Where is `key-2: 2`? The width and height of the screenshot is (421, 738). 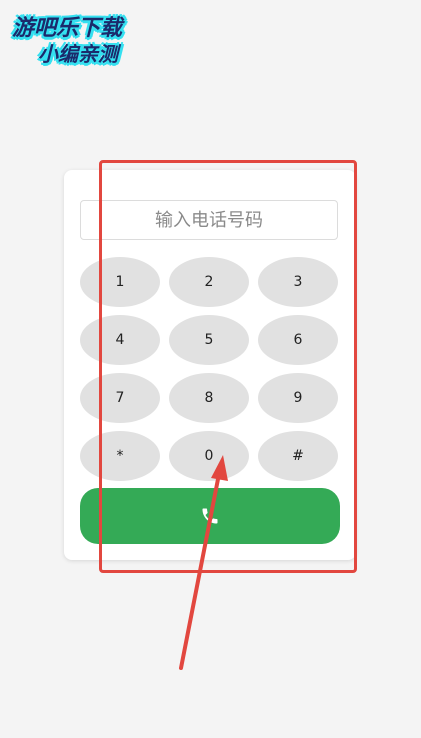
key-2: 2 is located at coordinates (209, 282).